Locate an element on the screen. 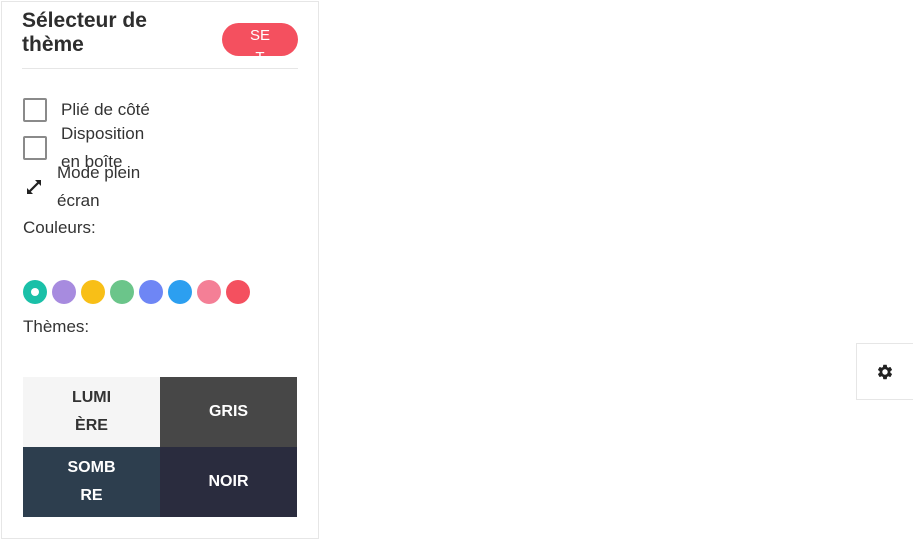 The width and height of the screenshot is (913, 541). theme-tile-label: GRIS is located at coordinates (228, 411).